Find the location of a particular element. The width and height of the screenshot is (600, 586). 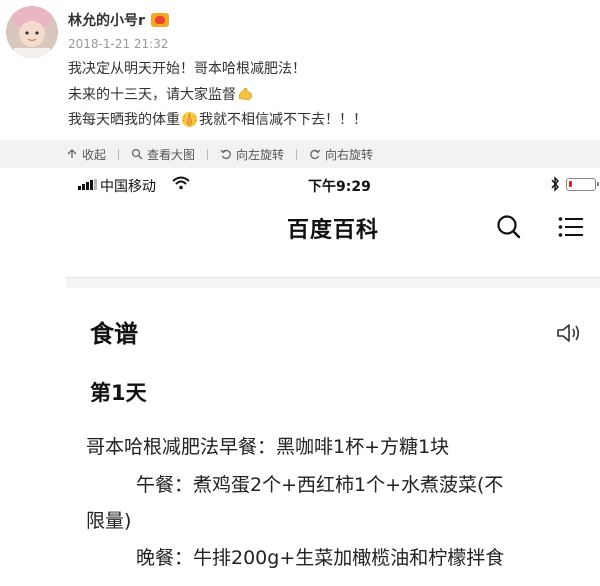

post-text-line-2: 未来的十三天，请大家监督 is located at coordinates (161, 94).